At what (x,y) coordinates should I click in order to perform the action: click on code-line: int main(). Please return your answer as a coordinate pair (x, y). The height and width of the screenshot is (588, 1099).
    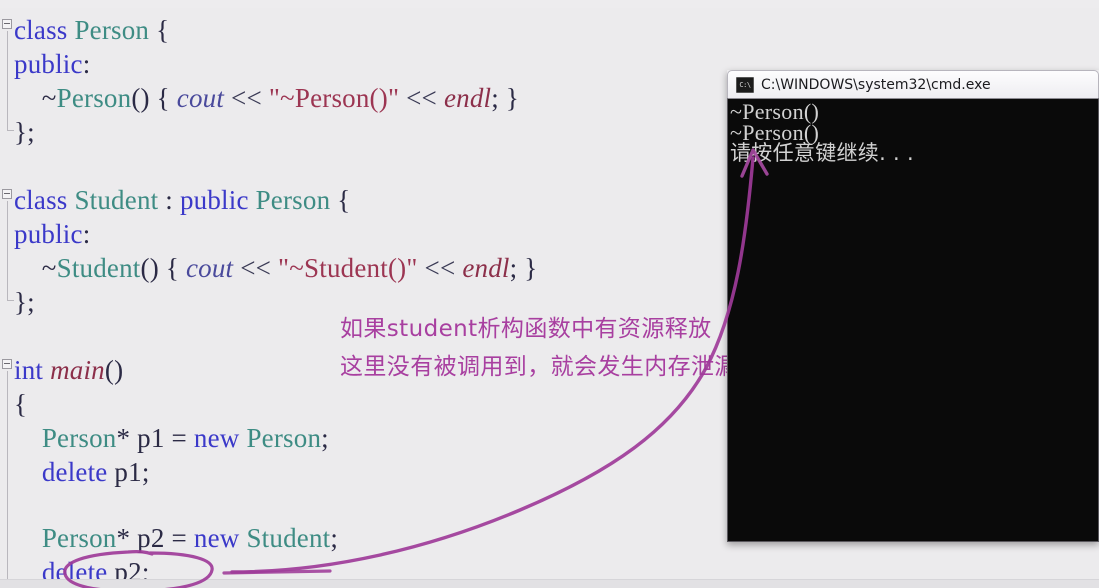
    Looking at the image, I should click on (68, 370).